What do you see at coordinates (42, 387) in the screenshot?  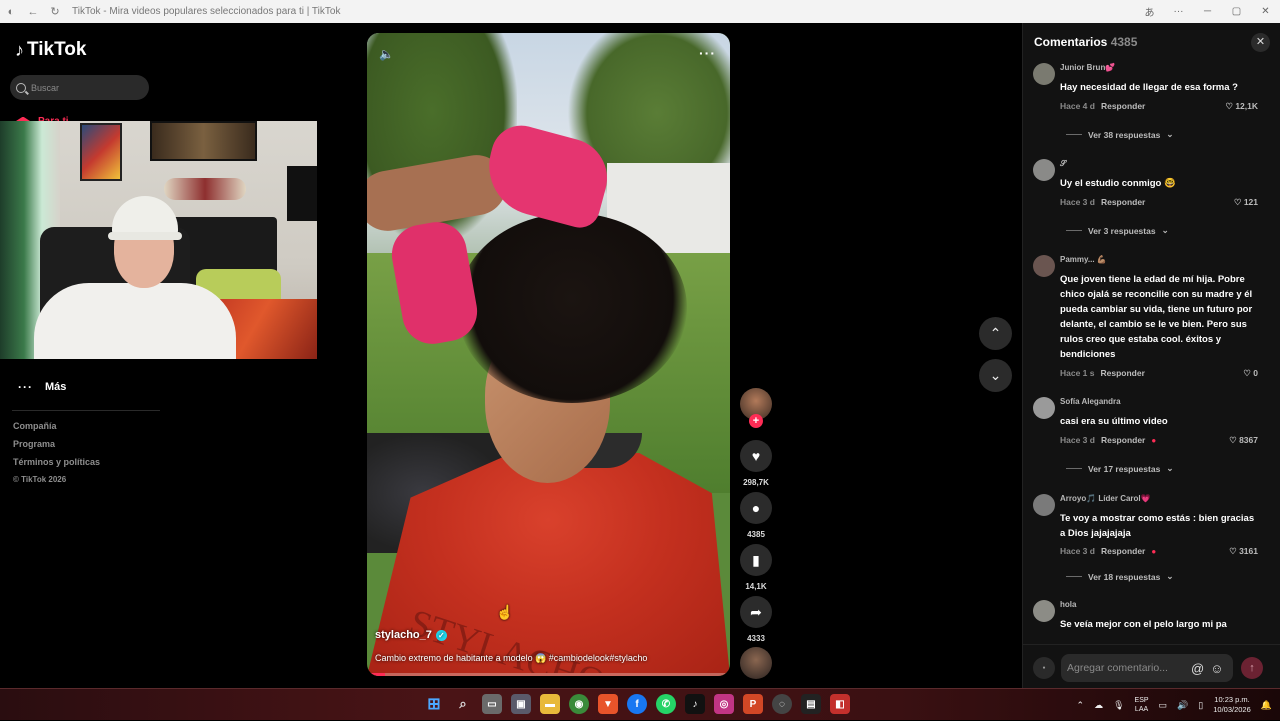 I see `nav-more: ··· Más` at bounding box center [42, 387].